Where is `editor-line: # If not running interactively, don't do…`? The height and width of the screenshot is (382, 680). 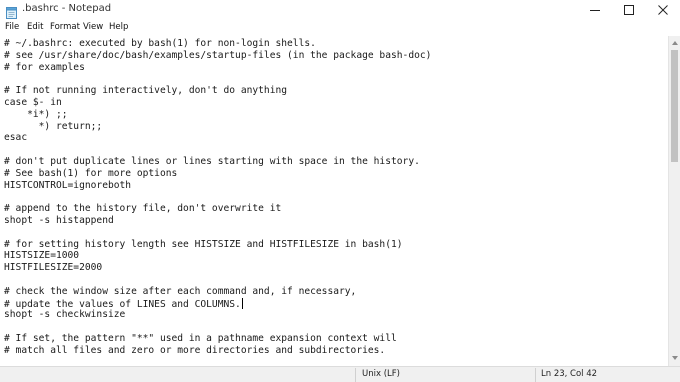 editor-line: # If not running interactively, don't do… is located at coordinates (145, 91).